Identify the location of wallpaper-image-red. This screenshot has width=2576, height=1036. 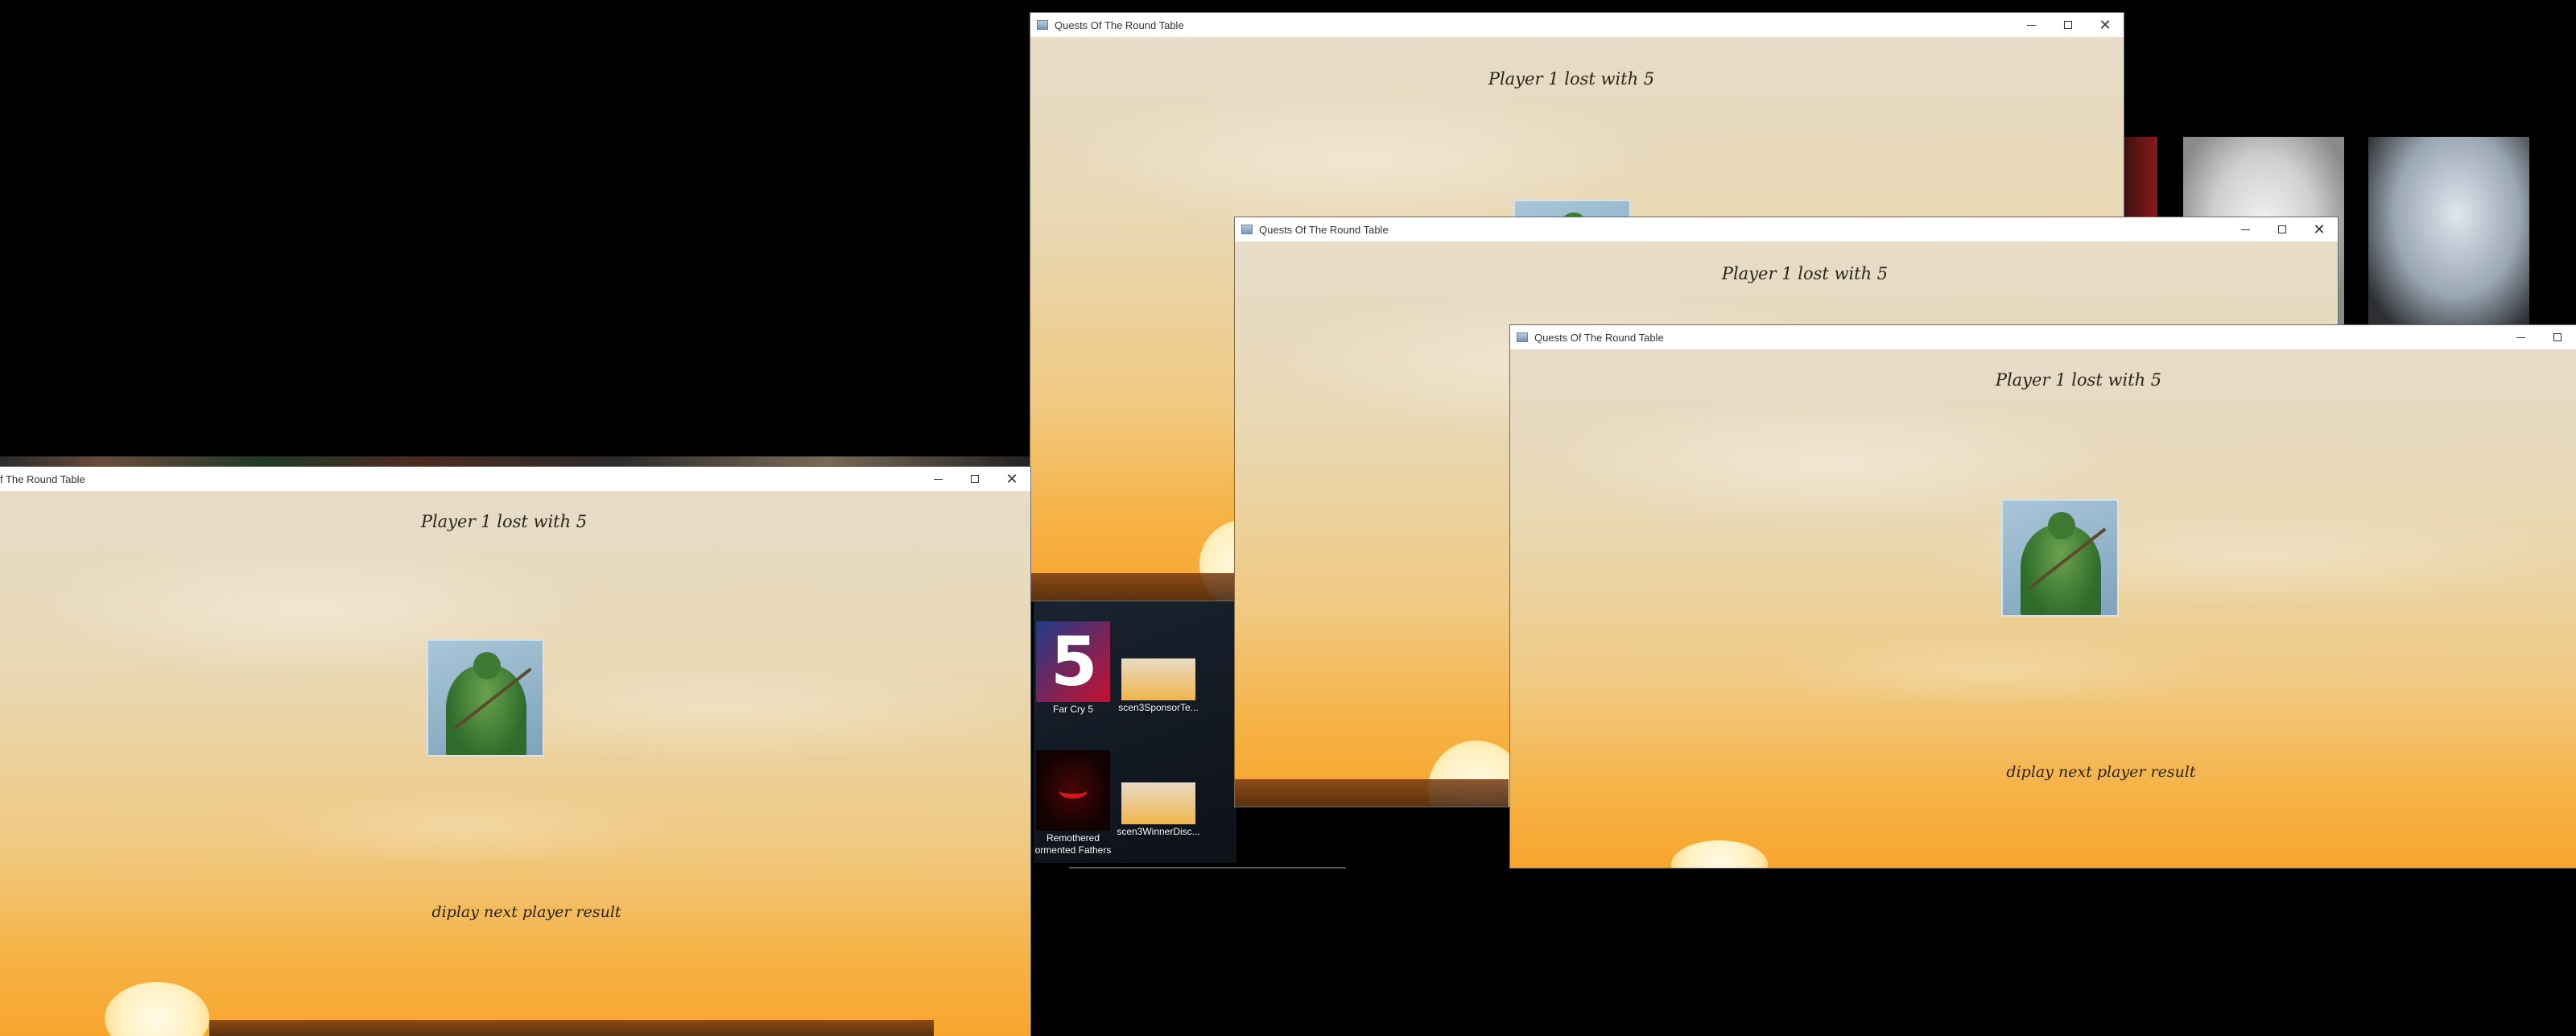
(2139, 177).